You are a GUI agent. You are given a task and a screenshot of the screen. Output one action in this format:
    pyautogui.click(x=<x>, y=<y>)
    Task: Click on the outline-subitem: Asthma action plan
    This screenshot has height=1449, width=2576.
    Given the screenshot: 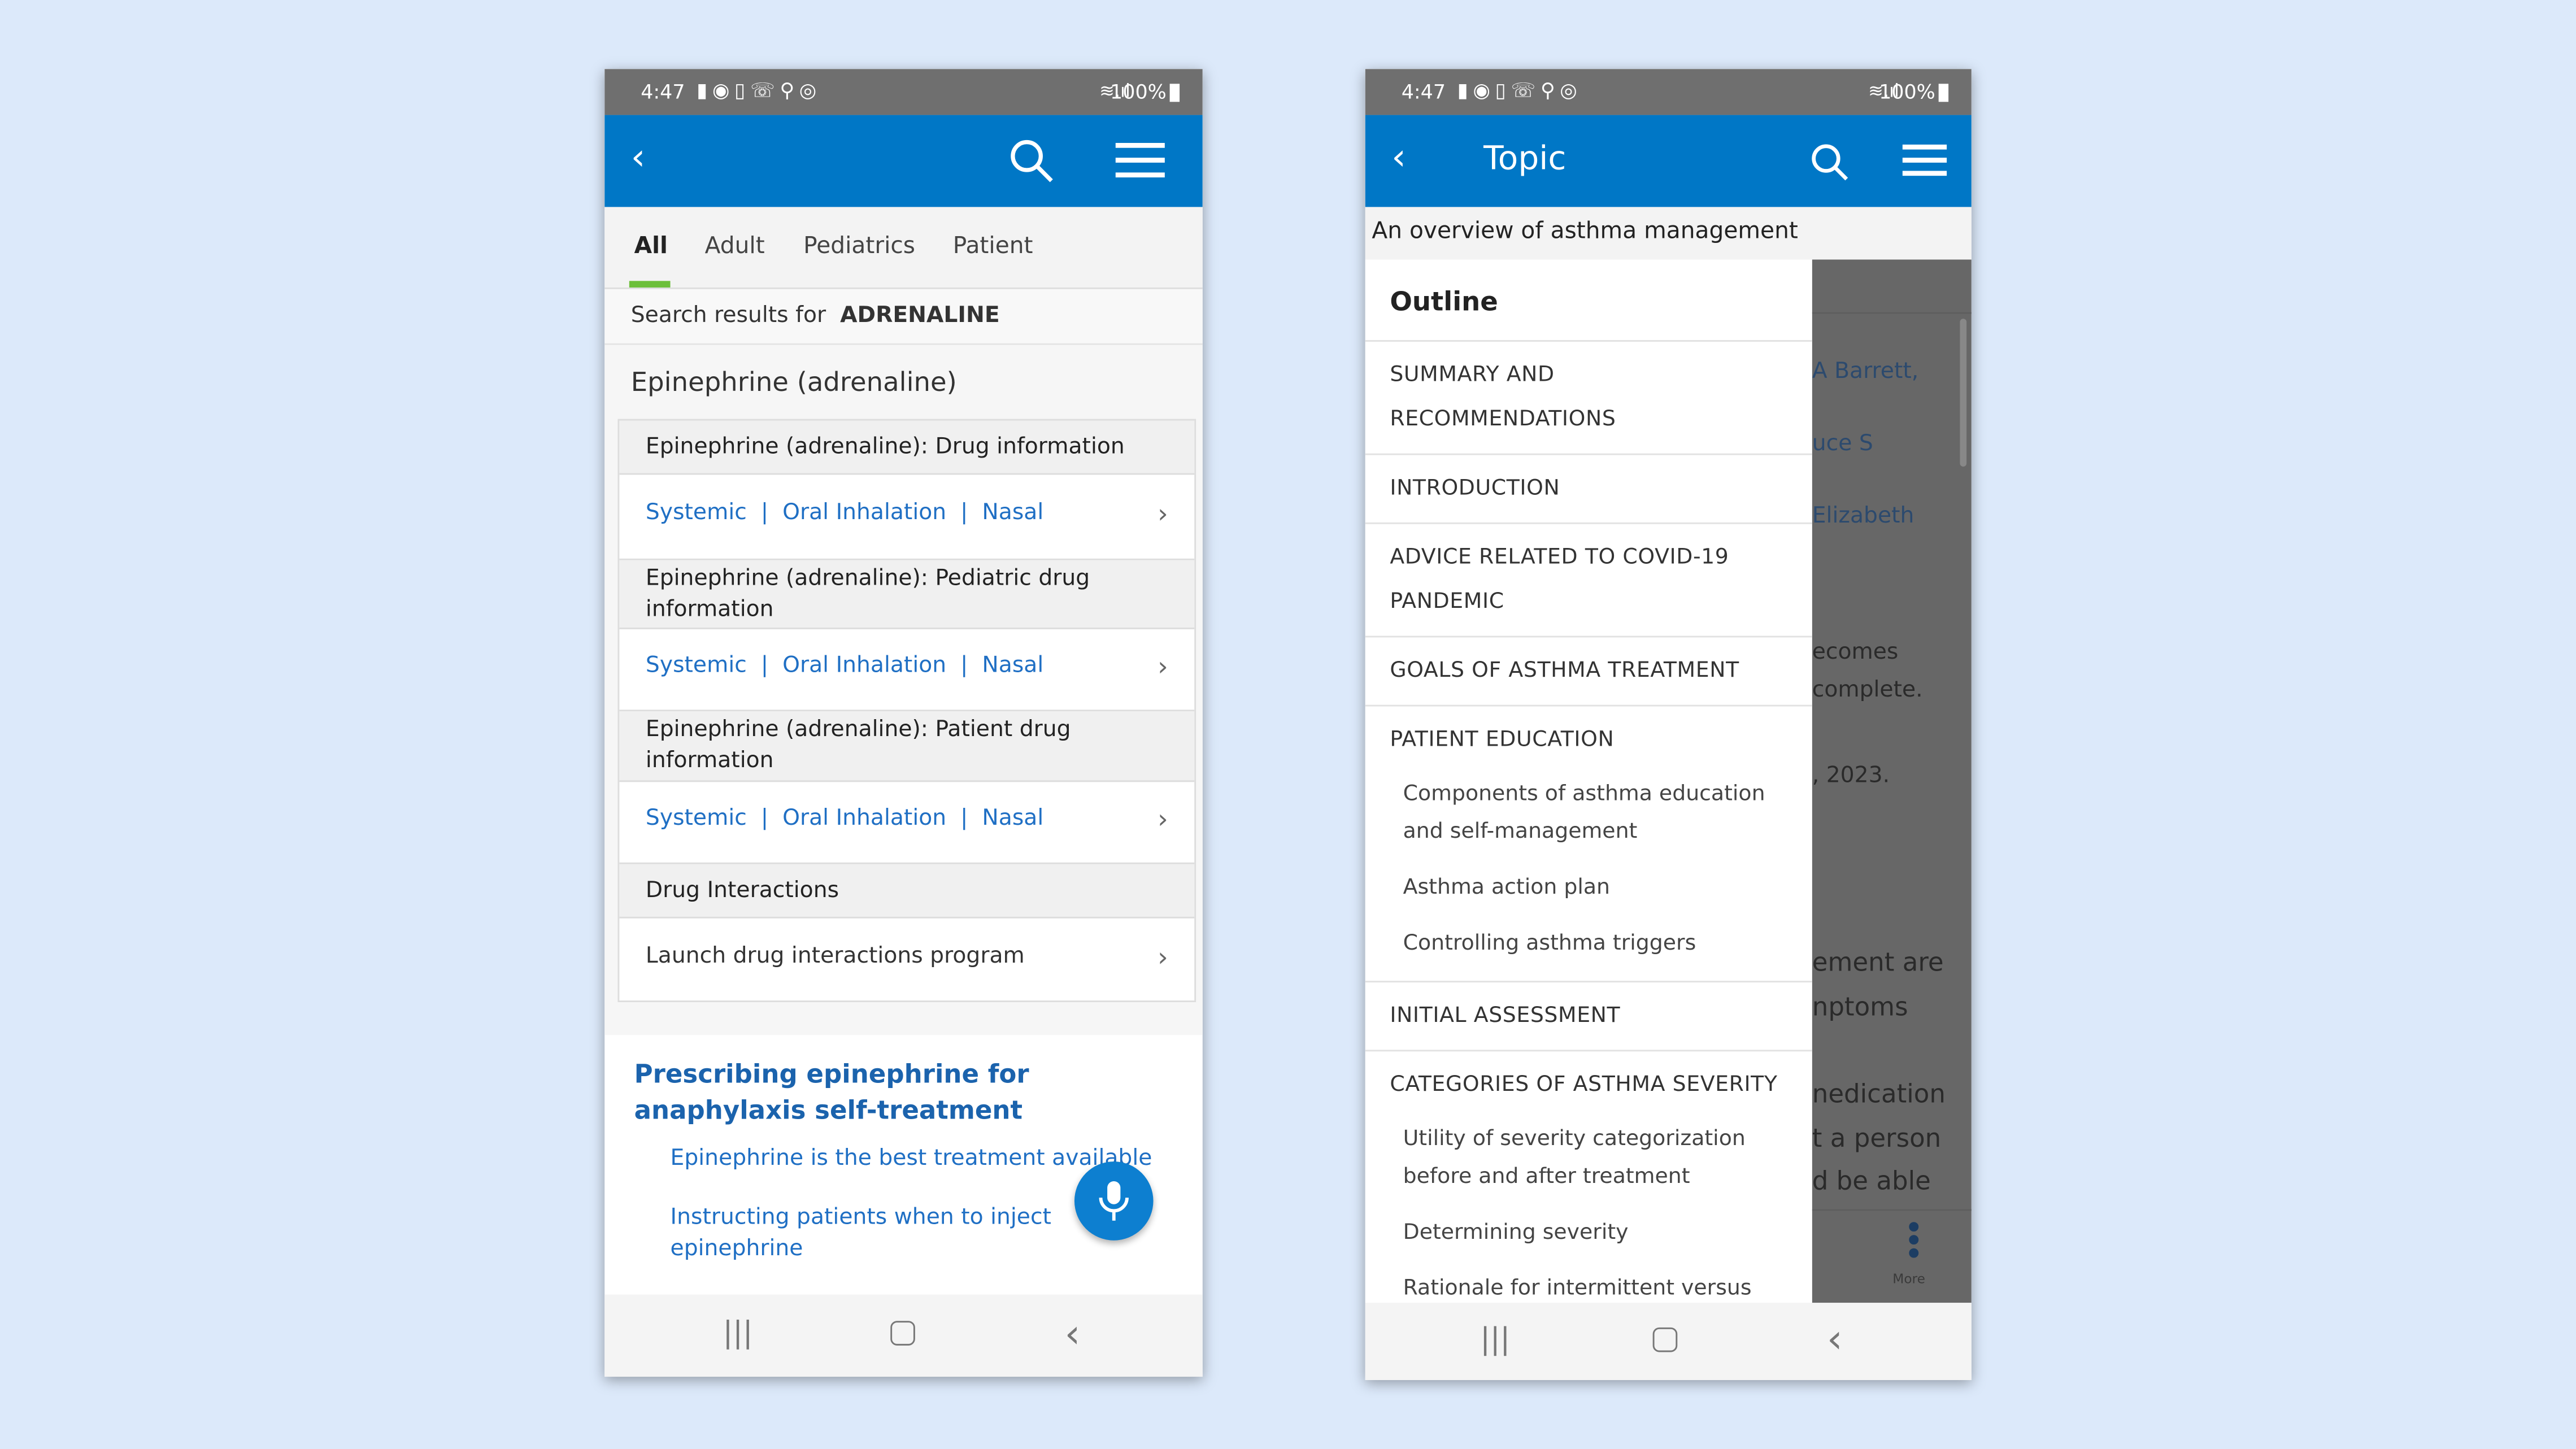 What is the action you would take?
    pyautogui.click(x=1506, y=889)
    